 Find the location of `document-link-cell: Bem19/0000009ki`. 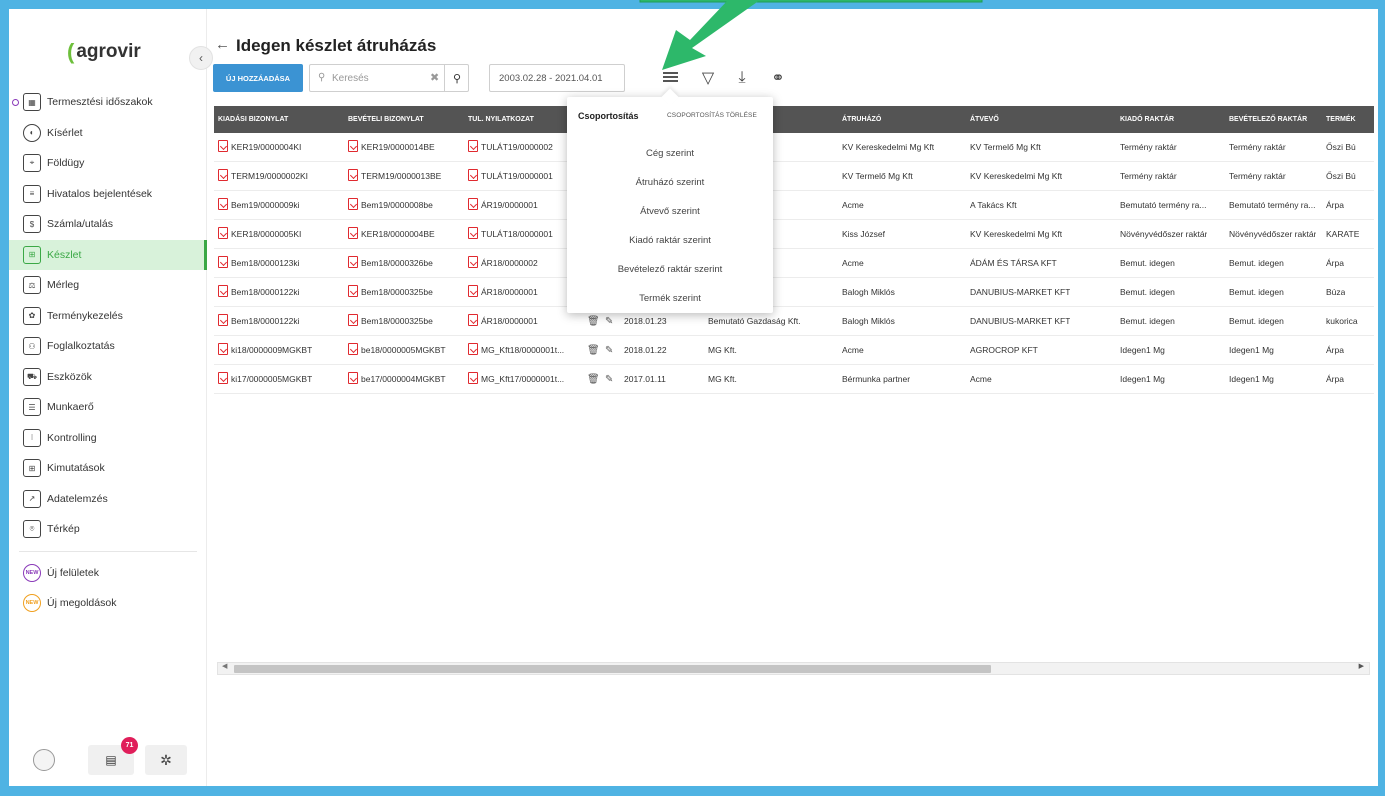

document-link-cell: Bem19/0000009ki is located at coordinates (259, 205).